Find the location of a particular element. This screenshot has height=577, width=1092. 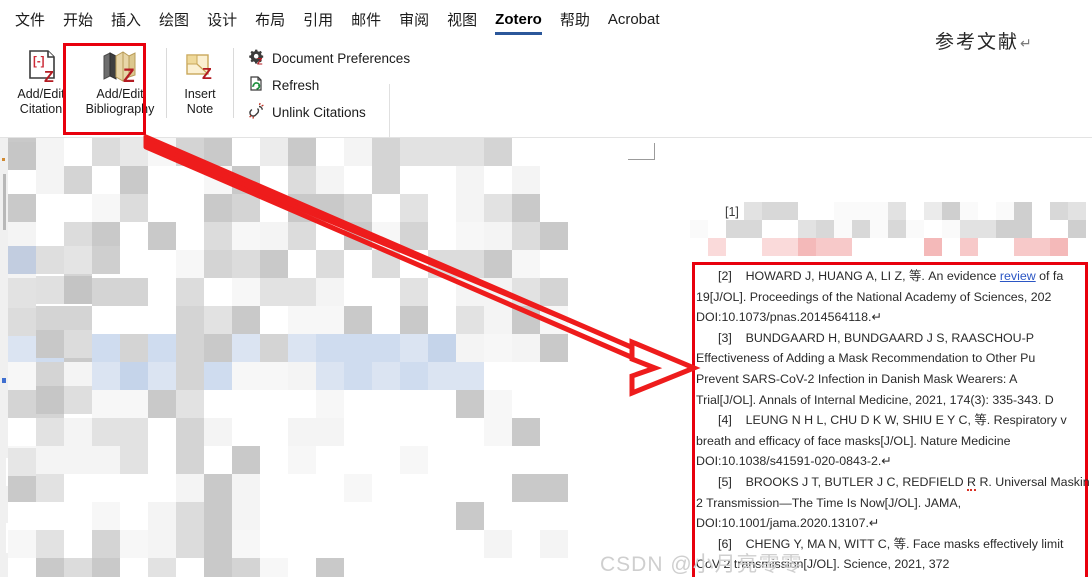

ribbon-tab-绘图: 绘图 is located at coordinates (174, 20).